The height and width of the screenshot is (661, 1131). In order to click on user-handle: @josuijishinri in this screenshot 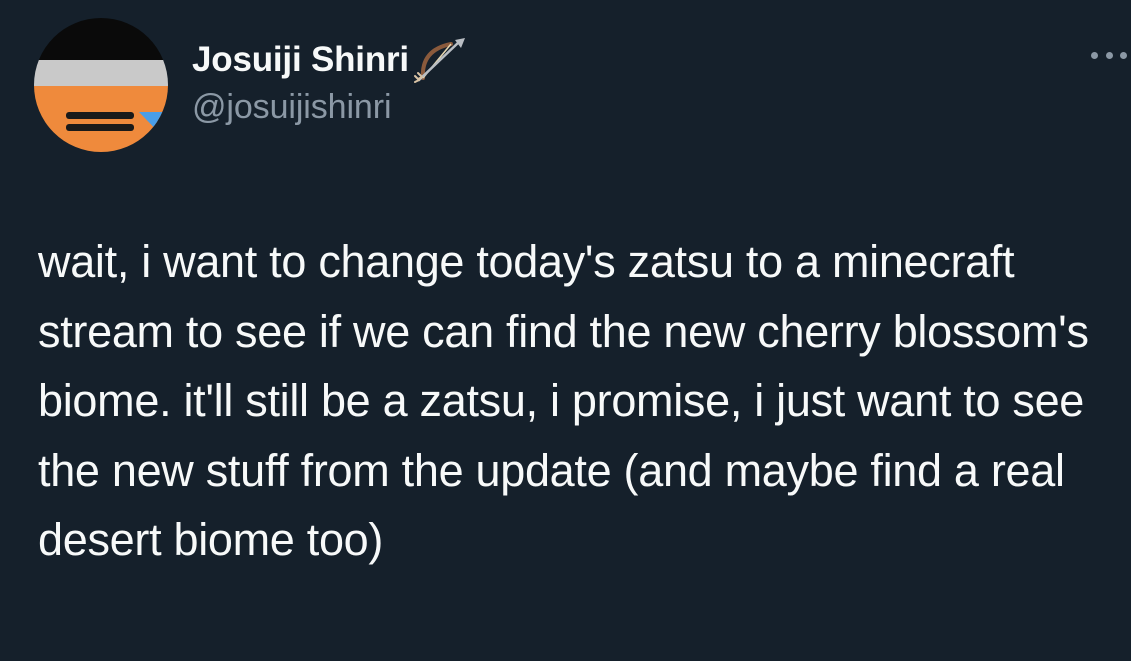, I will do `click(329, 107)`.